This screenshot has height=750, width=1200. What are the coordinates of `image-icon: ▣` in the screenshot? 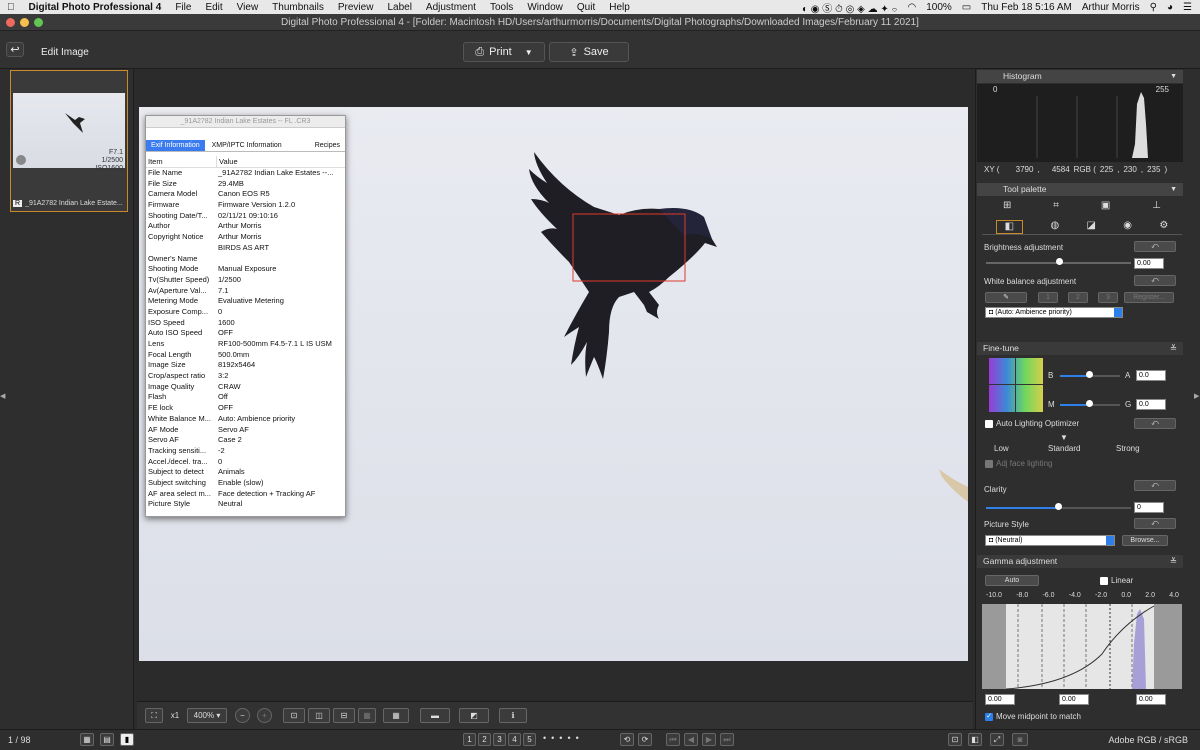 It's located at (1105, 208).